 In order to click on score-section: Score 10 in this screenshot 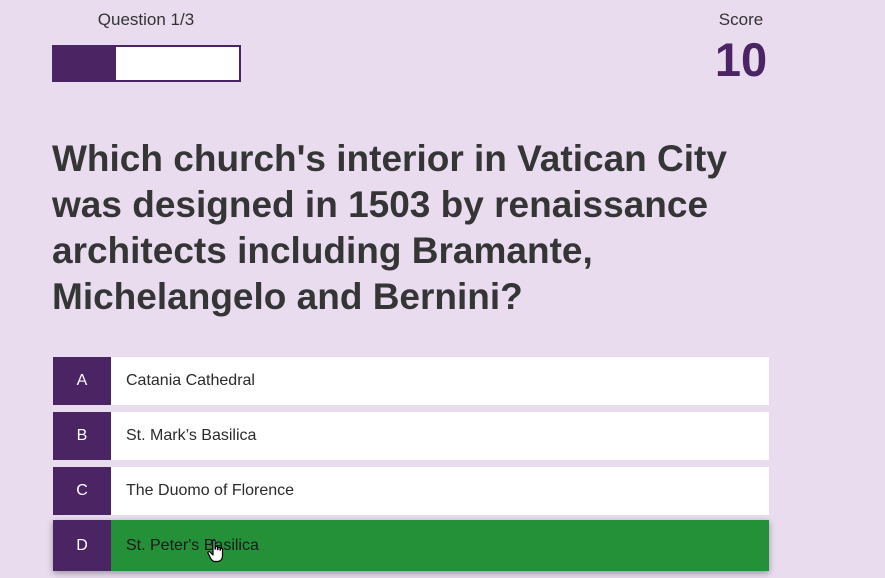, I will do `click(741, 46)`.